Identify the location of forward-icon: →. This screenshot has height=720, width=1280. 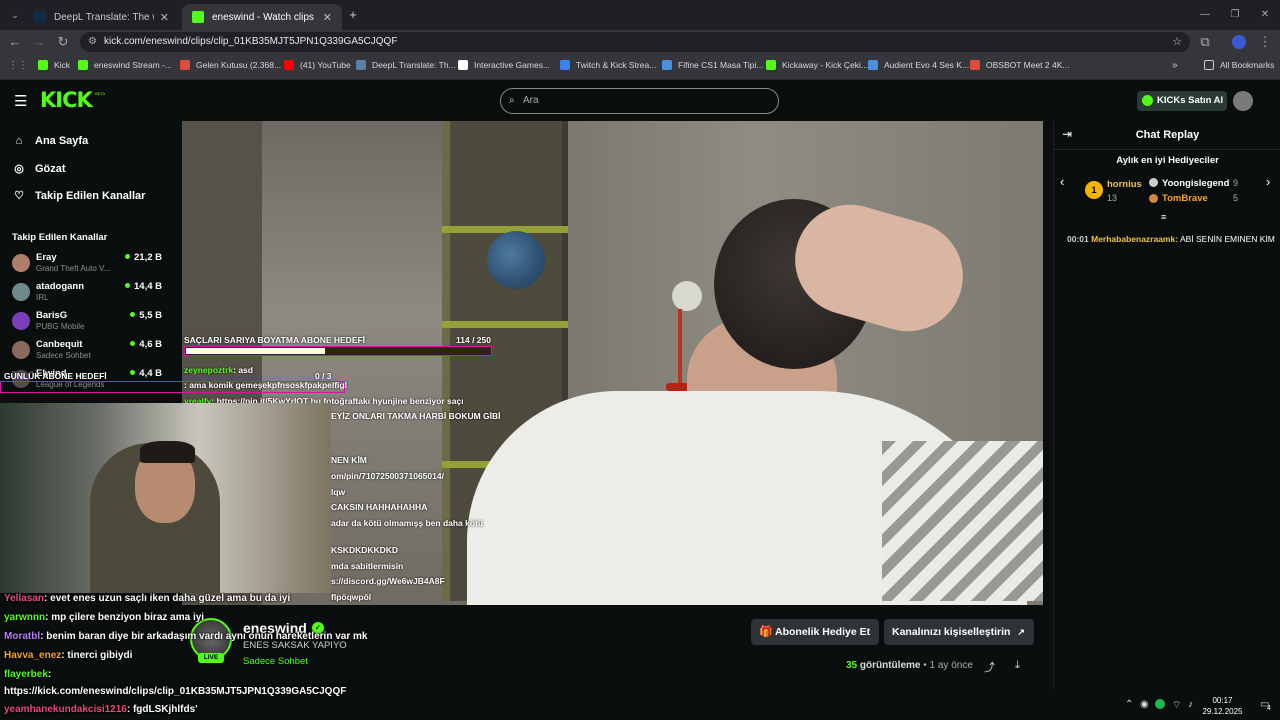
(39, 42).